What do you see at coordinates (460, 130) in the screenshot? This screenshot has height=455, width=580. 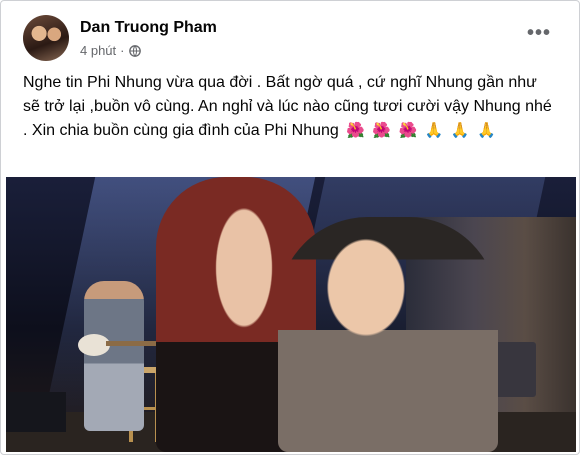 I see `pray-emoji-2: 🙏` at bounding box center [460, 130].